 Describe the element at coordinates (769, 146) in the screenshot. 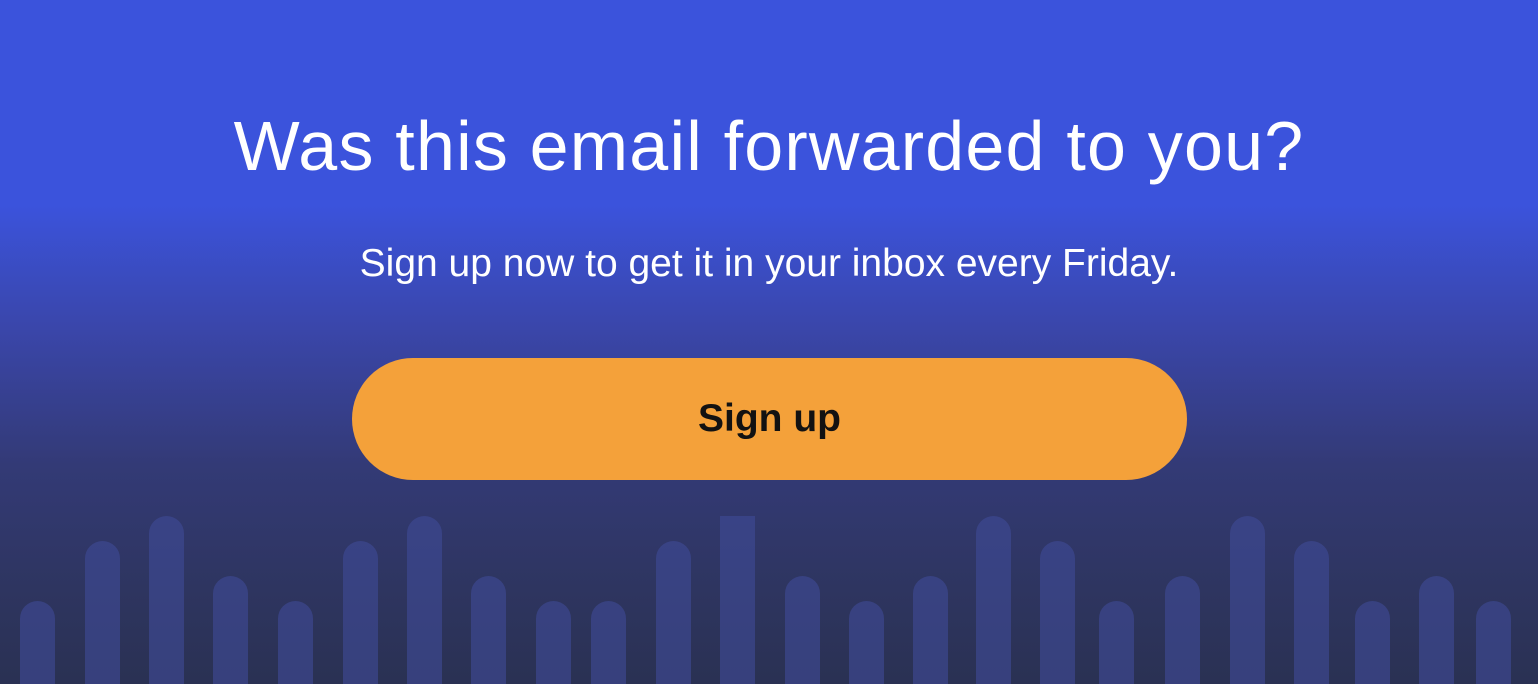

I see `headline: Was this email forwarded to you?` at that location.